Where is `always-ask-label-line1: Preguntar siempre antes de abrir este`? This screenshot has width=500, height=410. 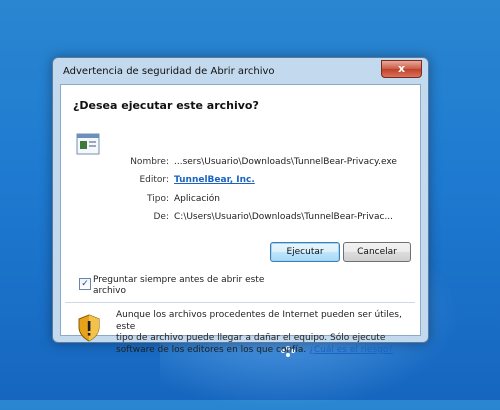
always-ask-label-line1: Preguntar siempre antes de abrir este is located at coordinates (179, 280).